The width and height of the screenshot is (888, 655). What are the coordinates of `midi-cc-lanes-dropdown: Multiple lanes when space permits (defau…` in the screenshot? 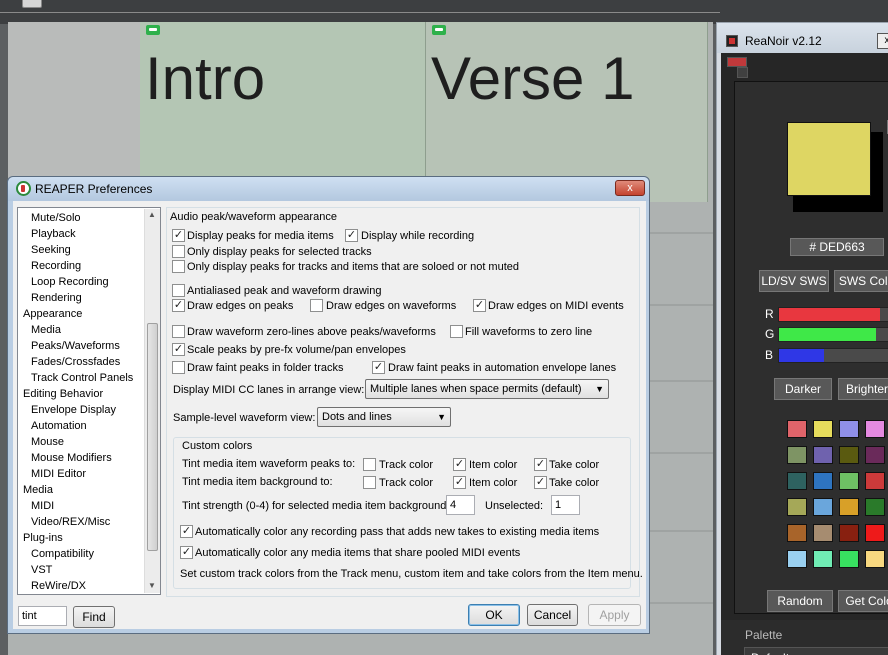 It's located at (487, 389).